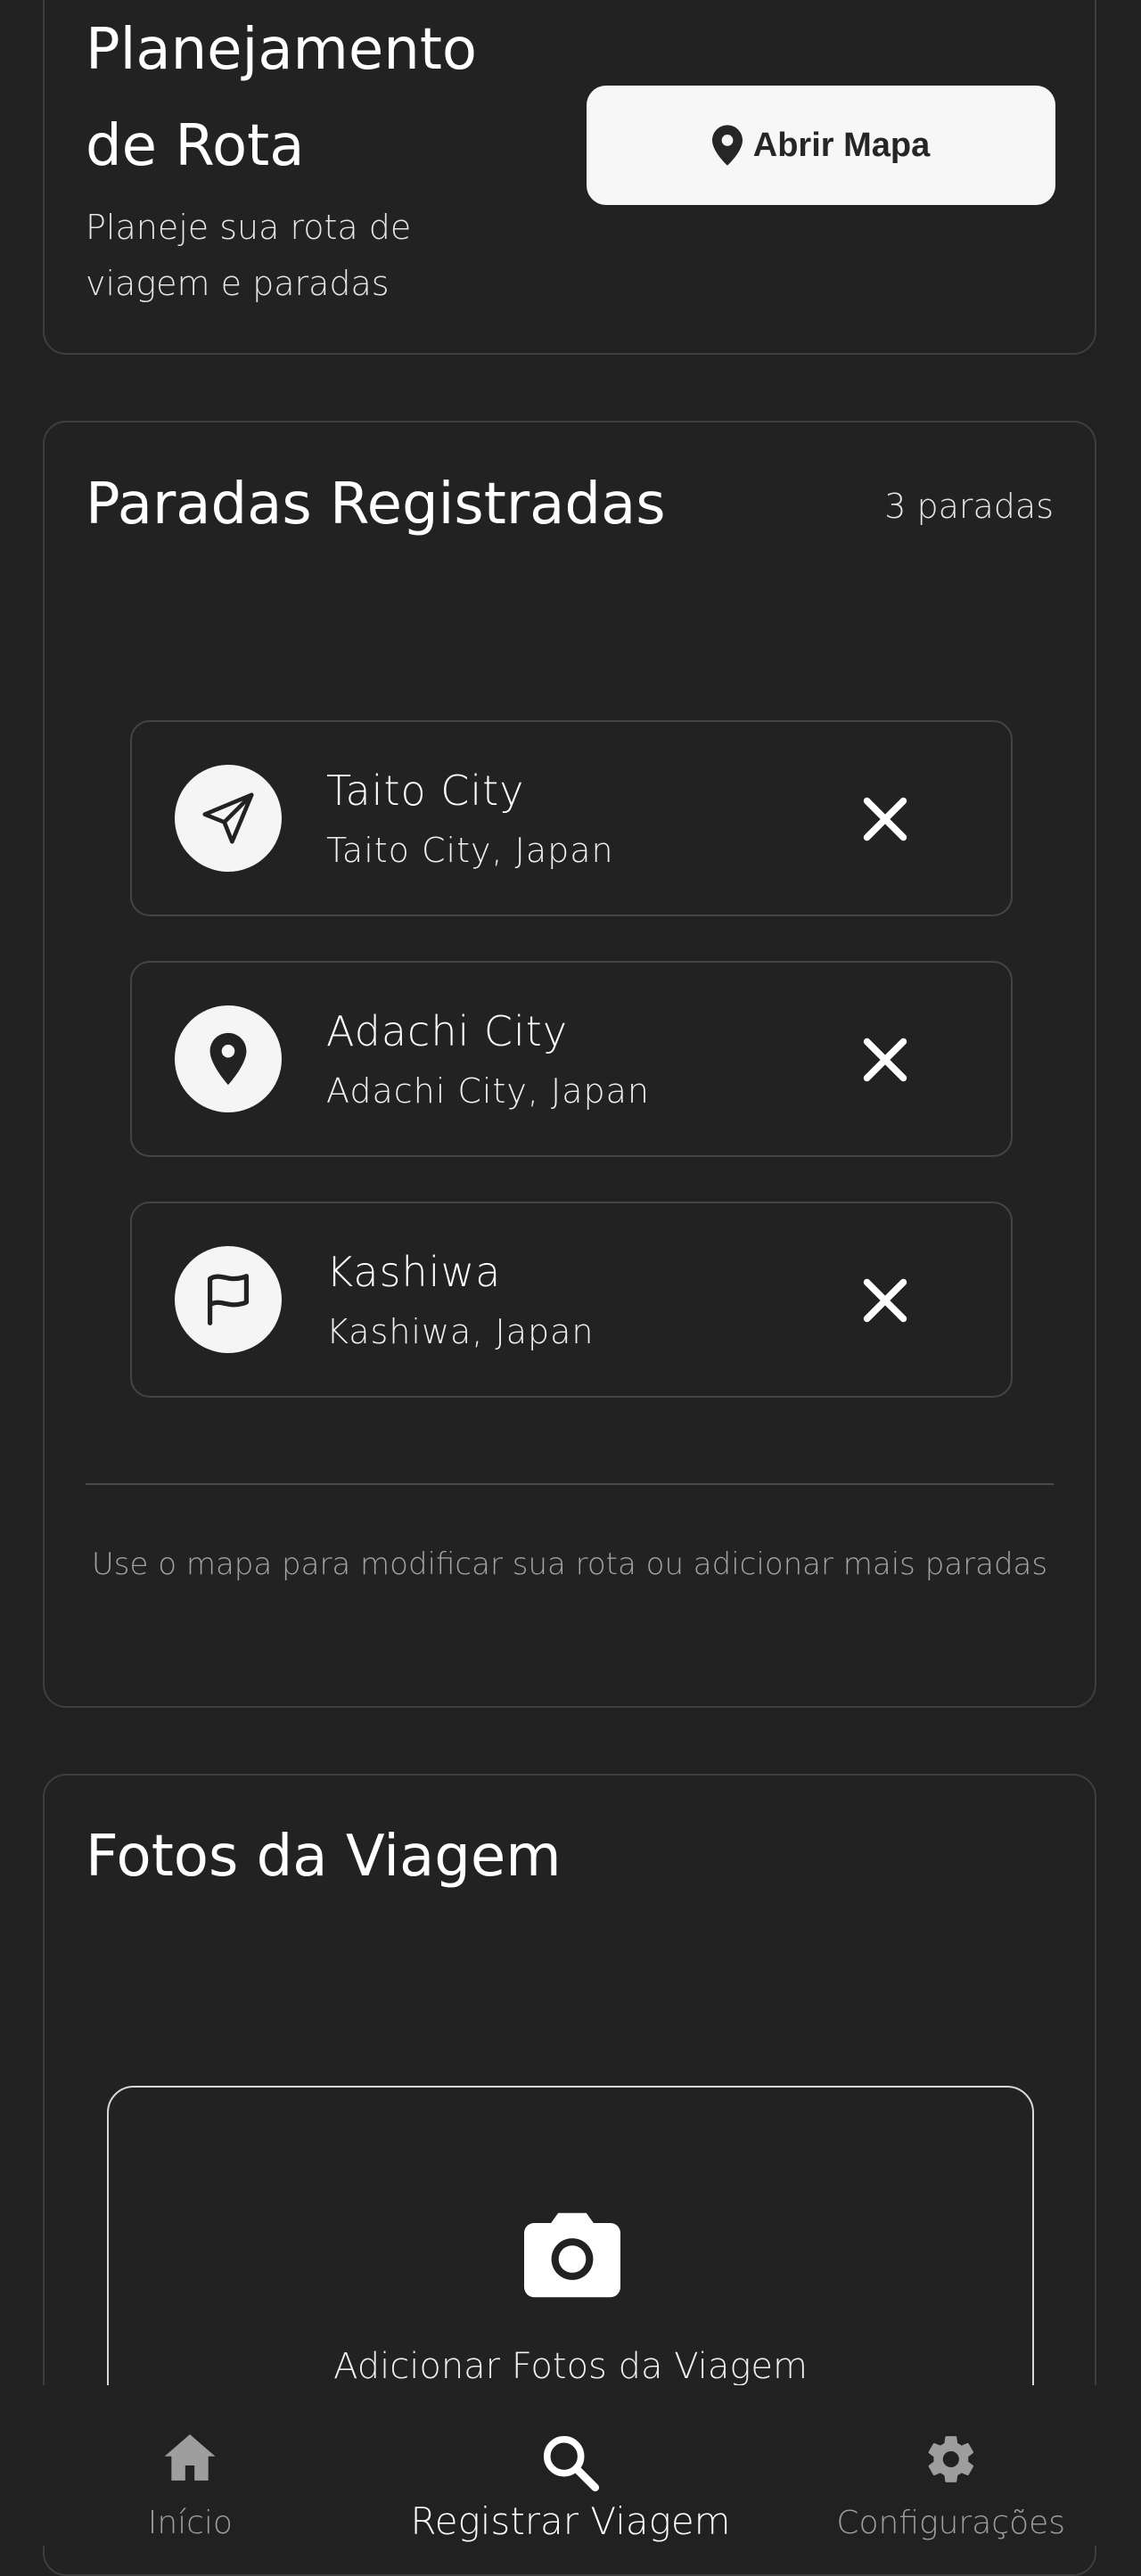  What do you see at coordinates (570, 2366) in the screenshot?
I see `add-photos-label: Adicionar Fotos da Viagem` at bounding box center [570, 2366].